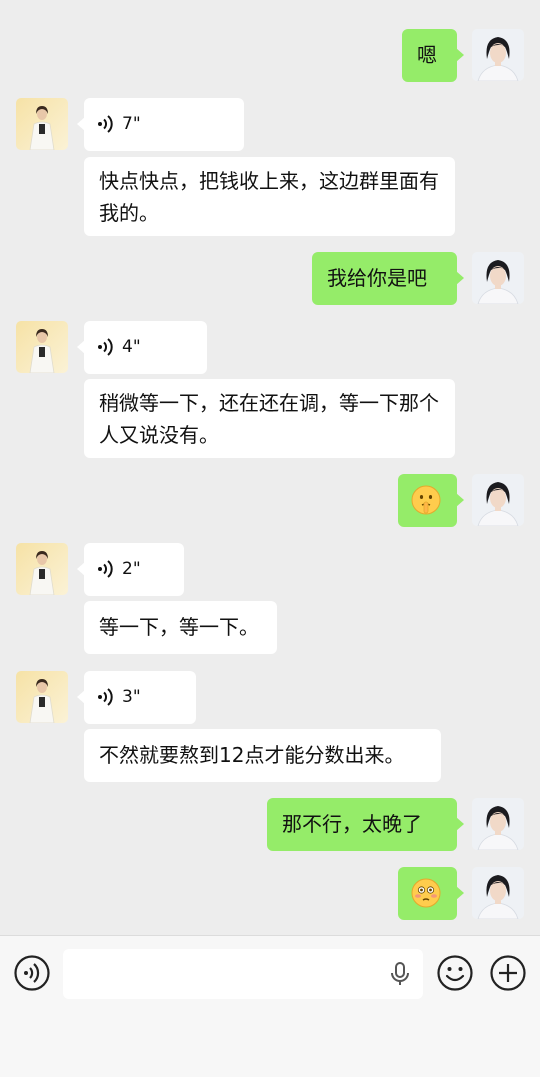 The image size is (540, 1077). What do you see at coordinates (131, 697) in the screenshot?
I see `voice-duration: 3"` at bounding box center [131, 697].